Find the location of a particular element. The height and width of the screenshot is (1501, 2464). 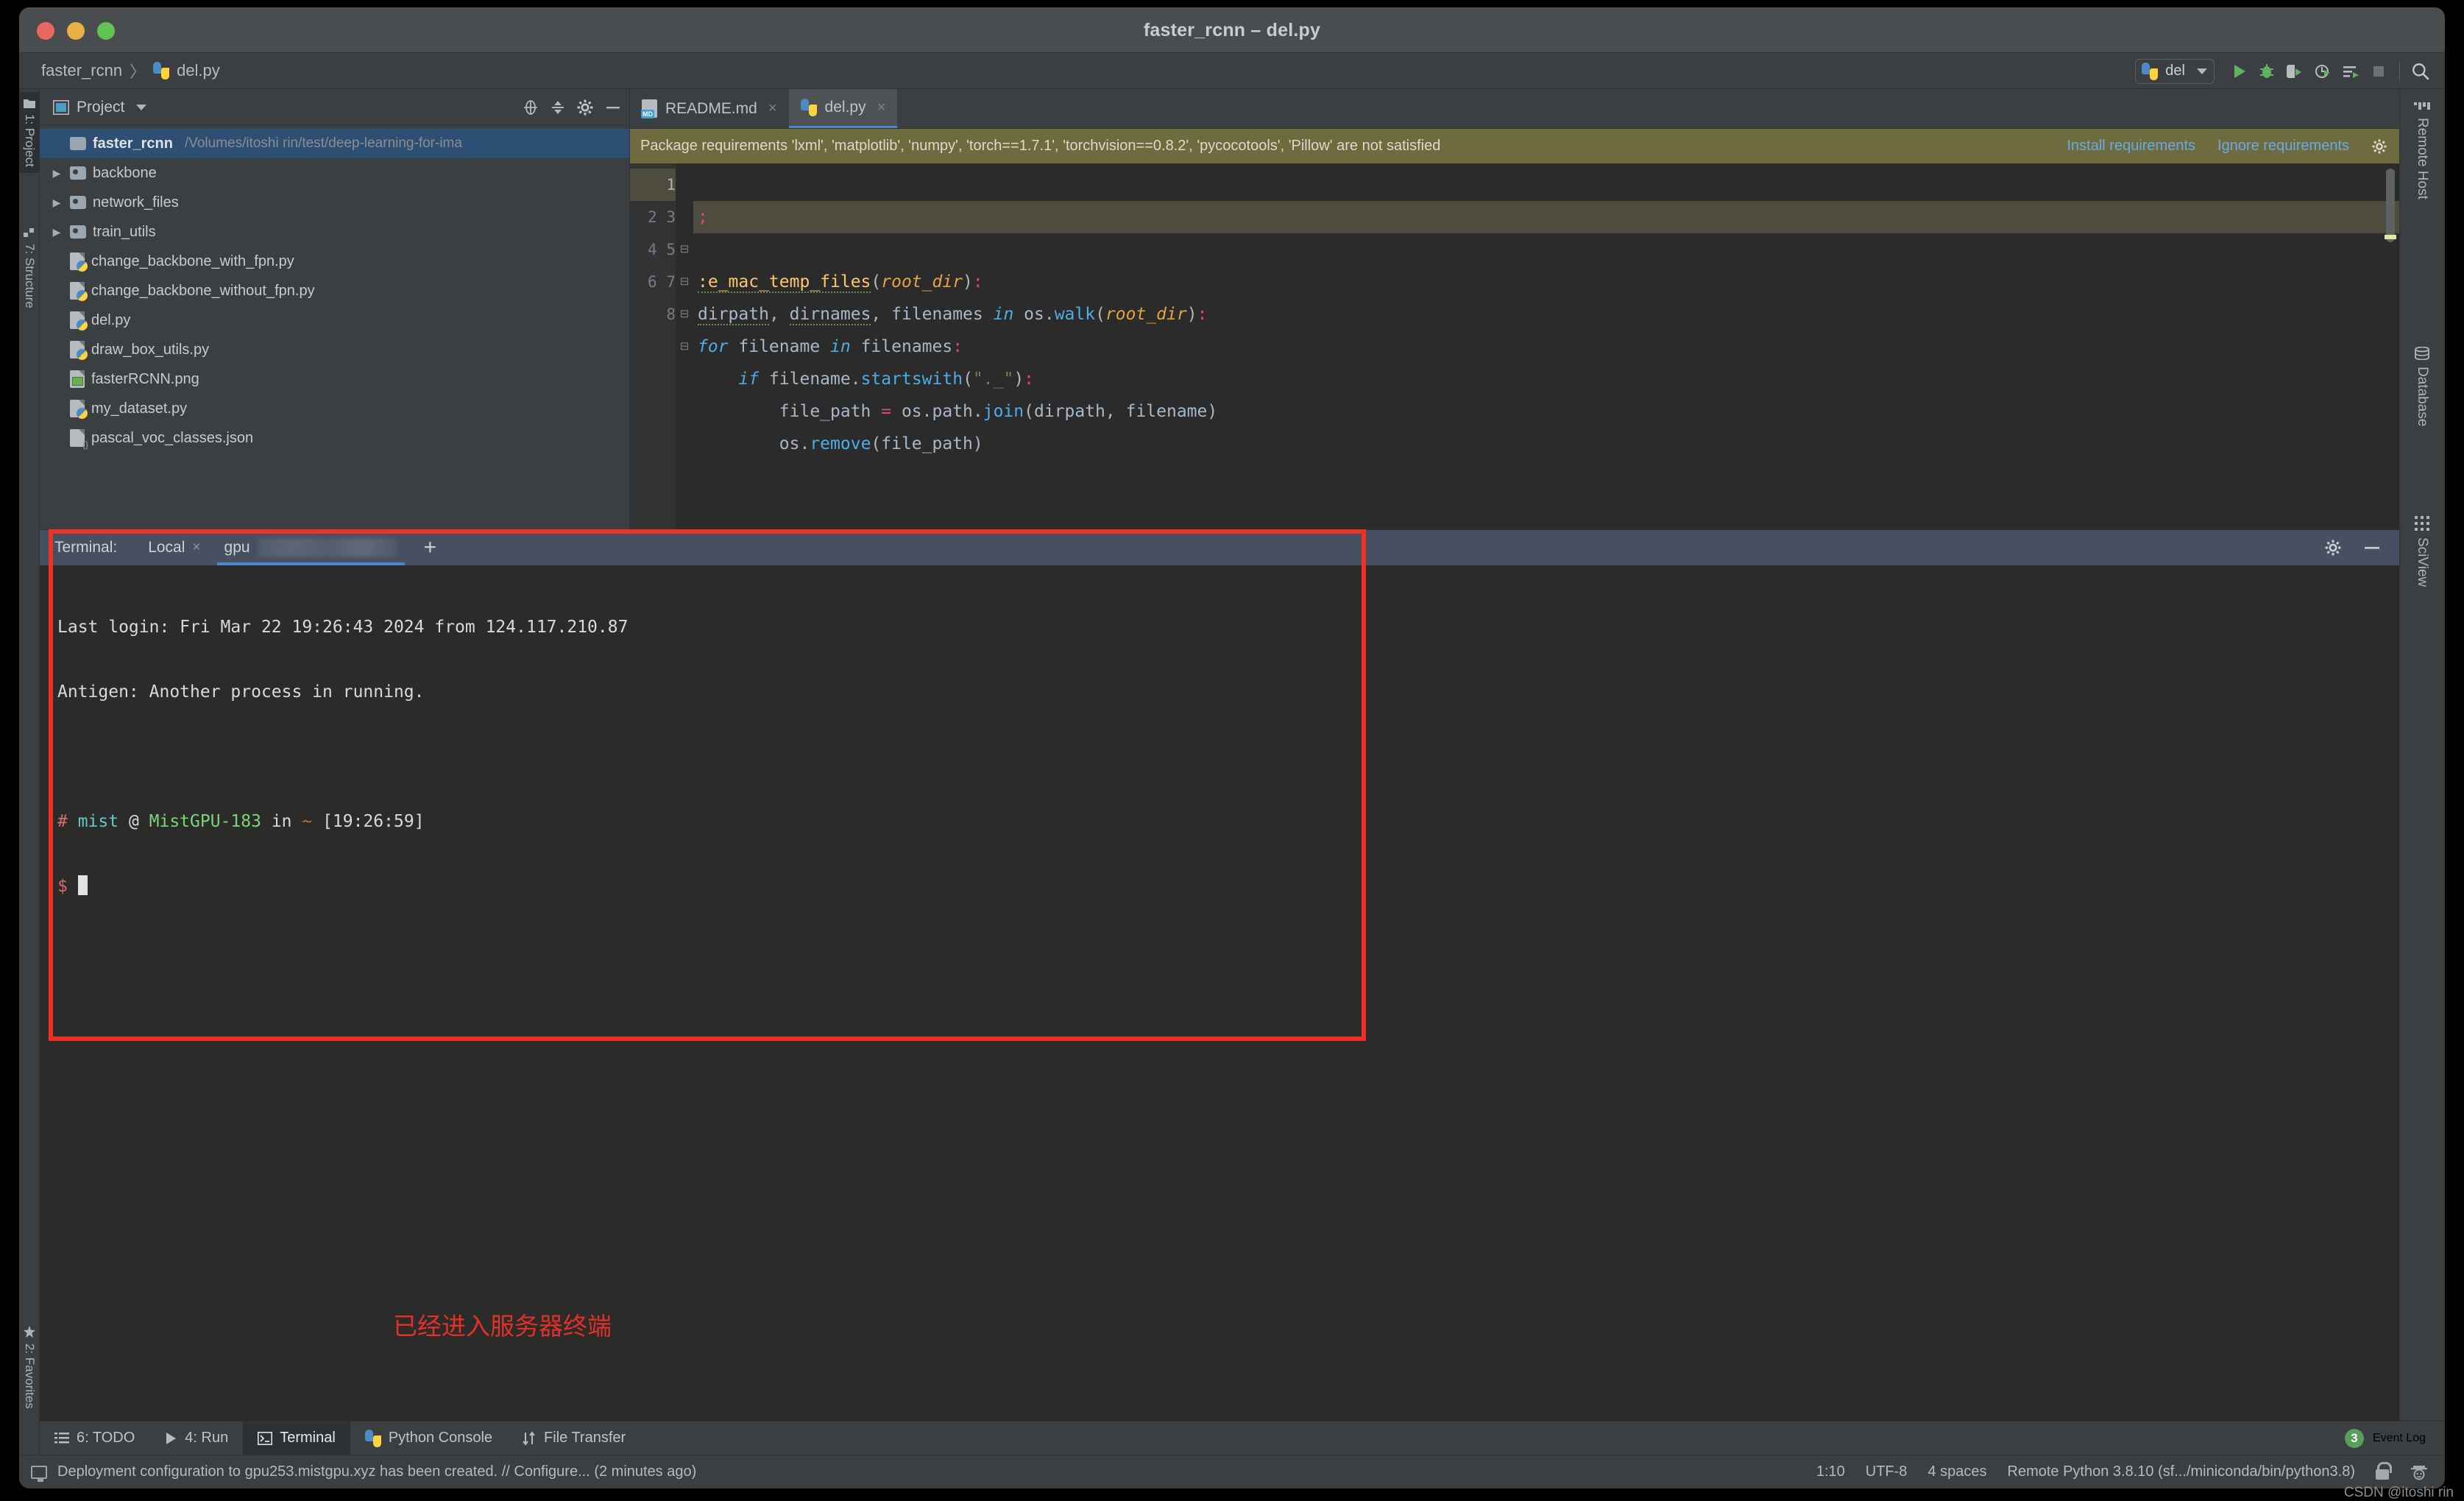

notification-gear-icon is located at coordinates (2379, 146).